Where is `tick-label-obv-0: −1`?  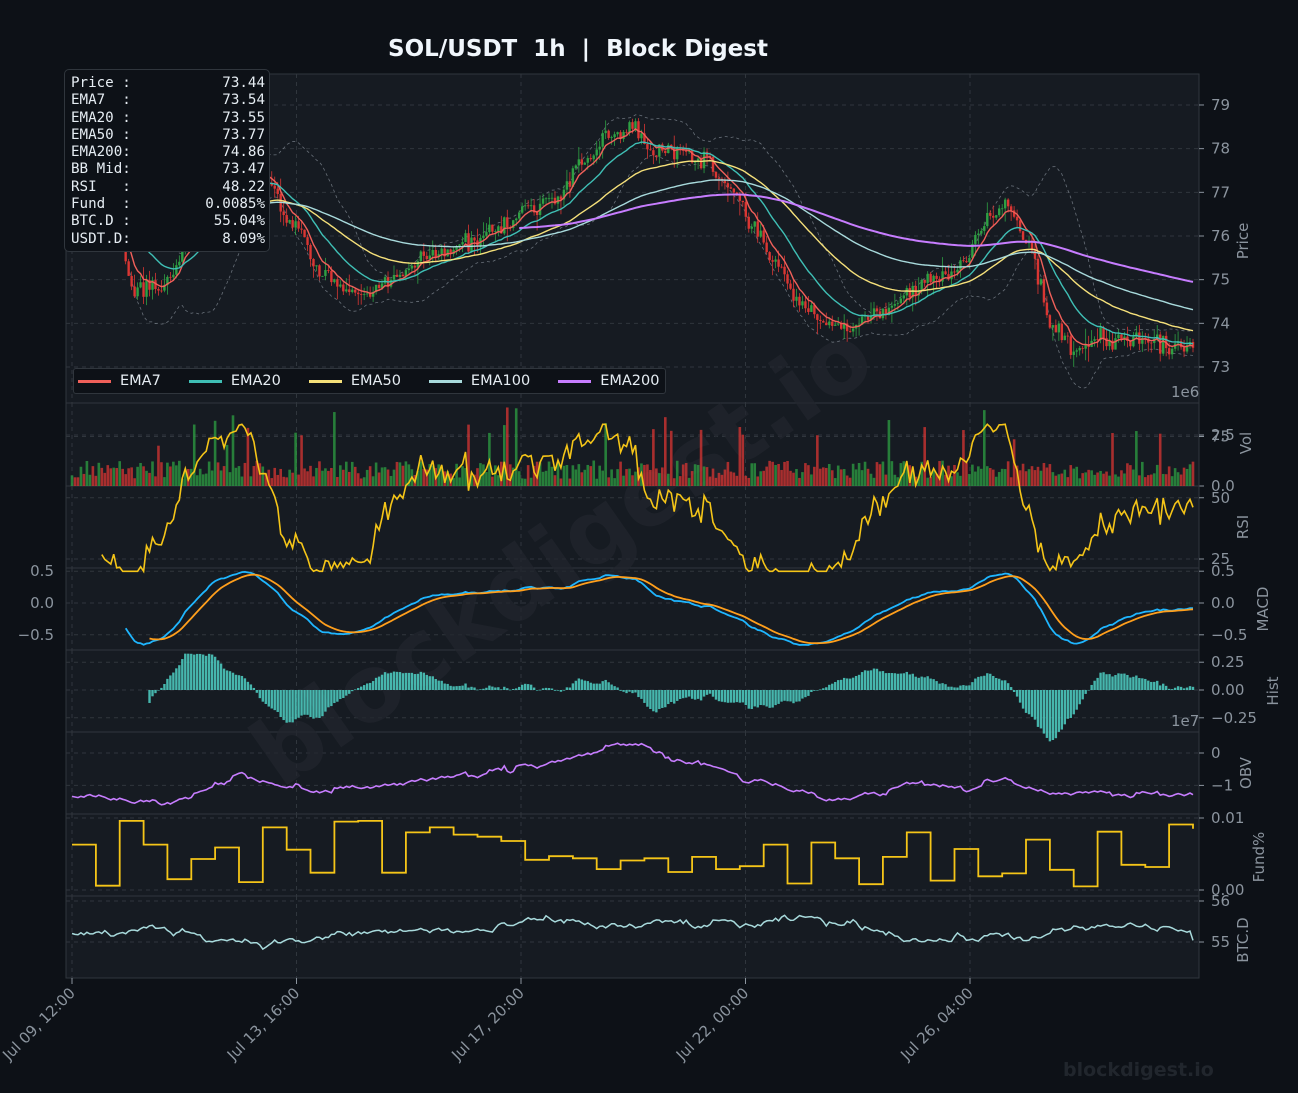 tick-label-obv-0: −1 is located at coordinates (1222, 785).